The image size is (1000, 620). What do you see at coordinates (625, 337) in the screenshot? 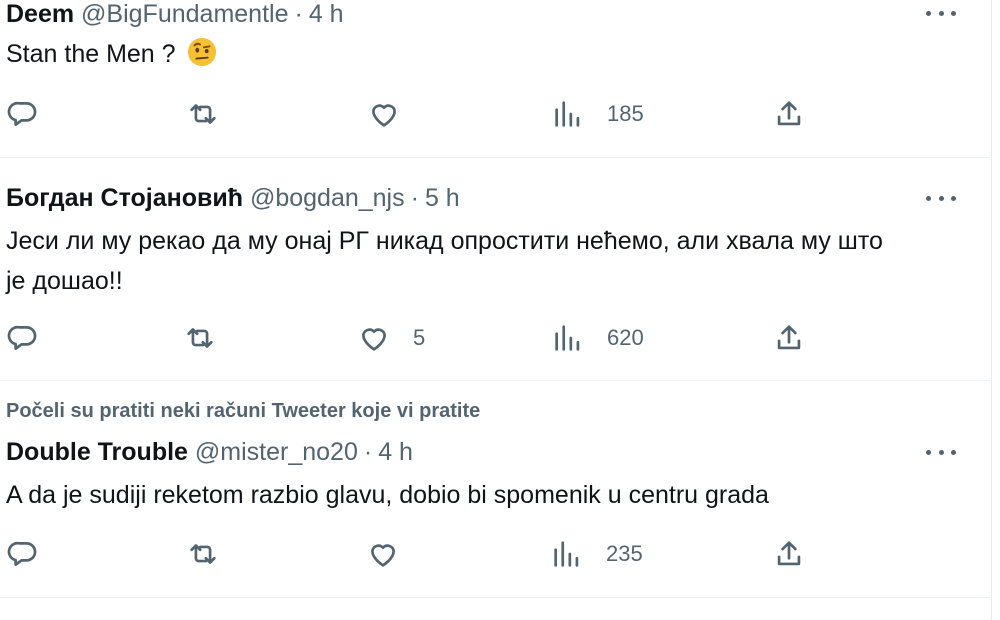
I see `views-count: 620` at bounding box center [625, 337].